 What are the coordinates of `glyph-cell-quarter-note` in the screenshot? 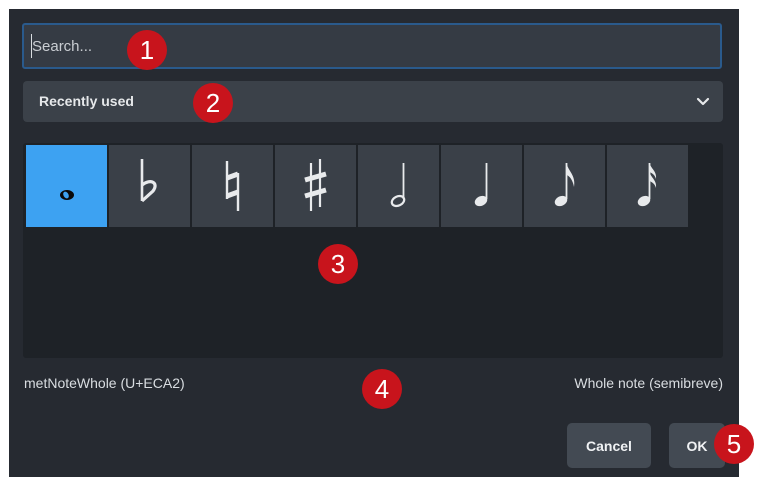 It's located at (481, 186).